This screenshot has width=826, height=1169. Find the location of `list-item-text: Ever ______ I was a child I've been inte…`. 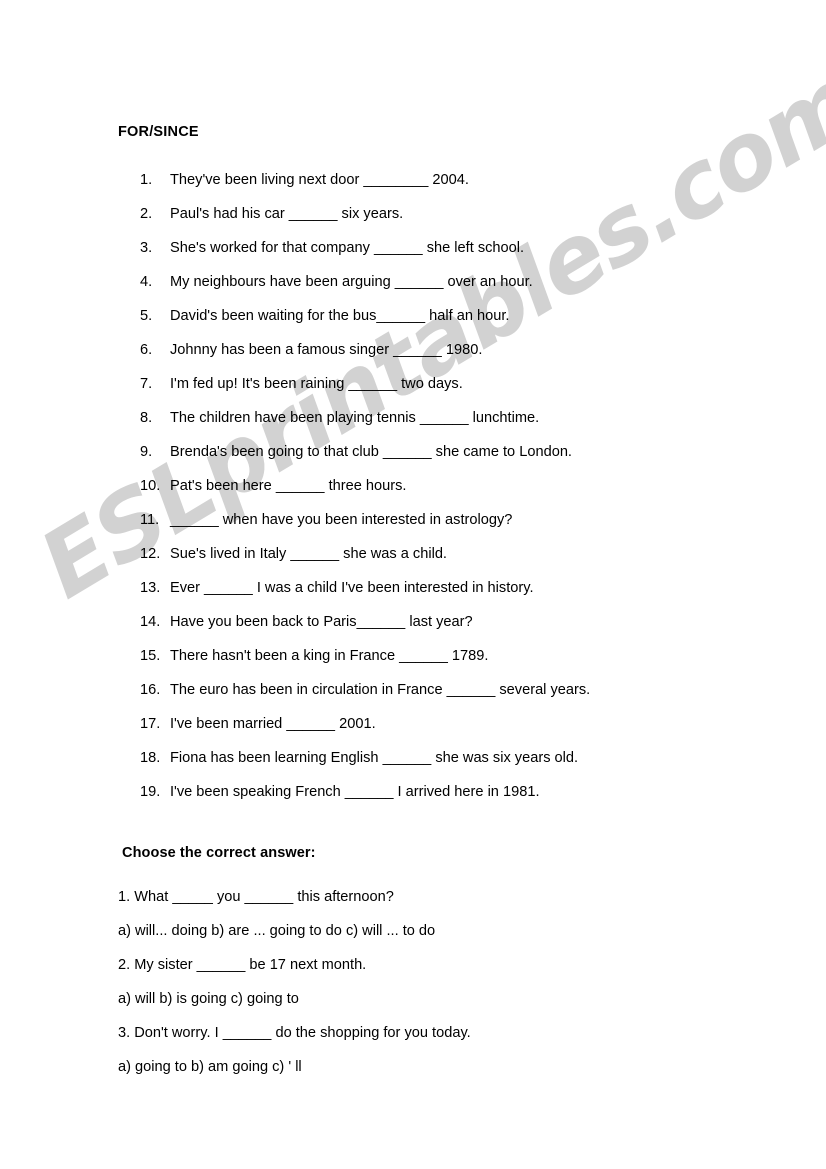

list-item-text: Ever ______ I was a child I've been inte… is located at coordinates (352, 588).